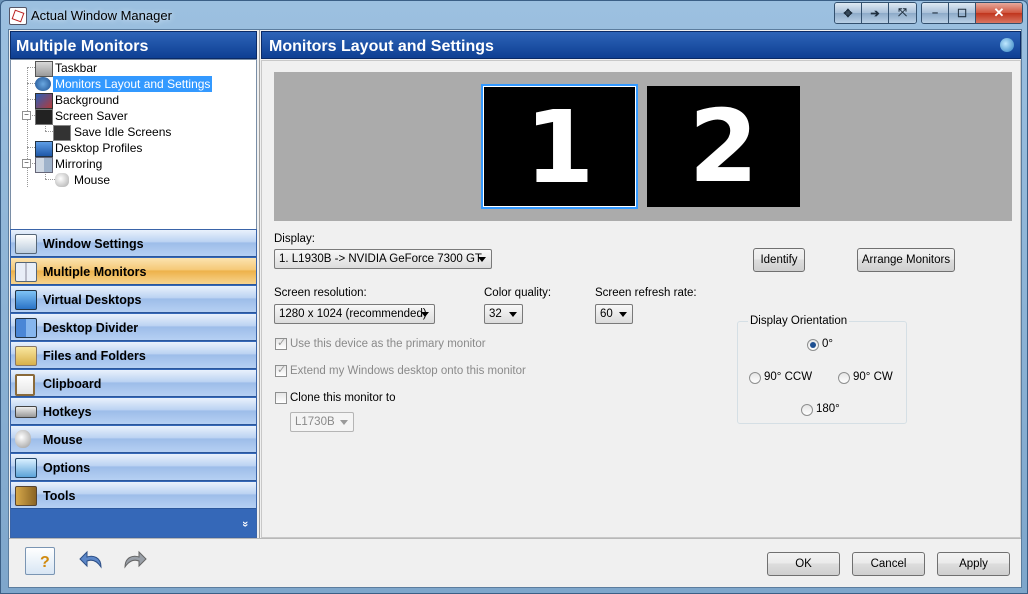 The height and width of the screenshot is (594, 1028). Describe the element at coordinates (315, 422) in the screenshot. I see `clone-target-value: L1730B` at that location.